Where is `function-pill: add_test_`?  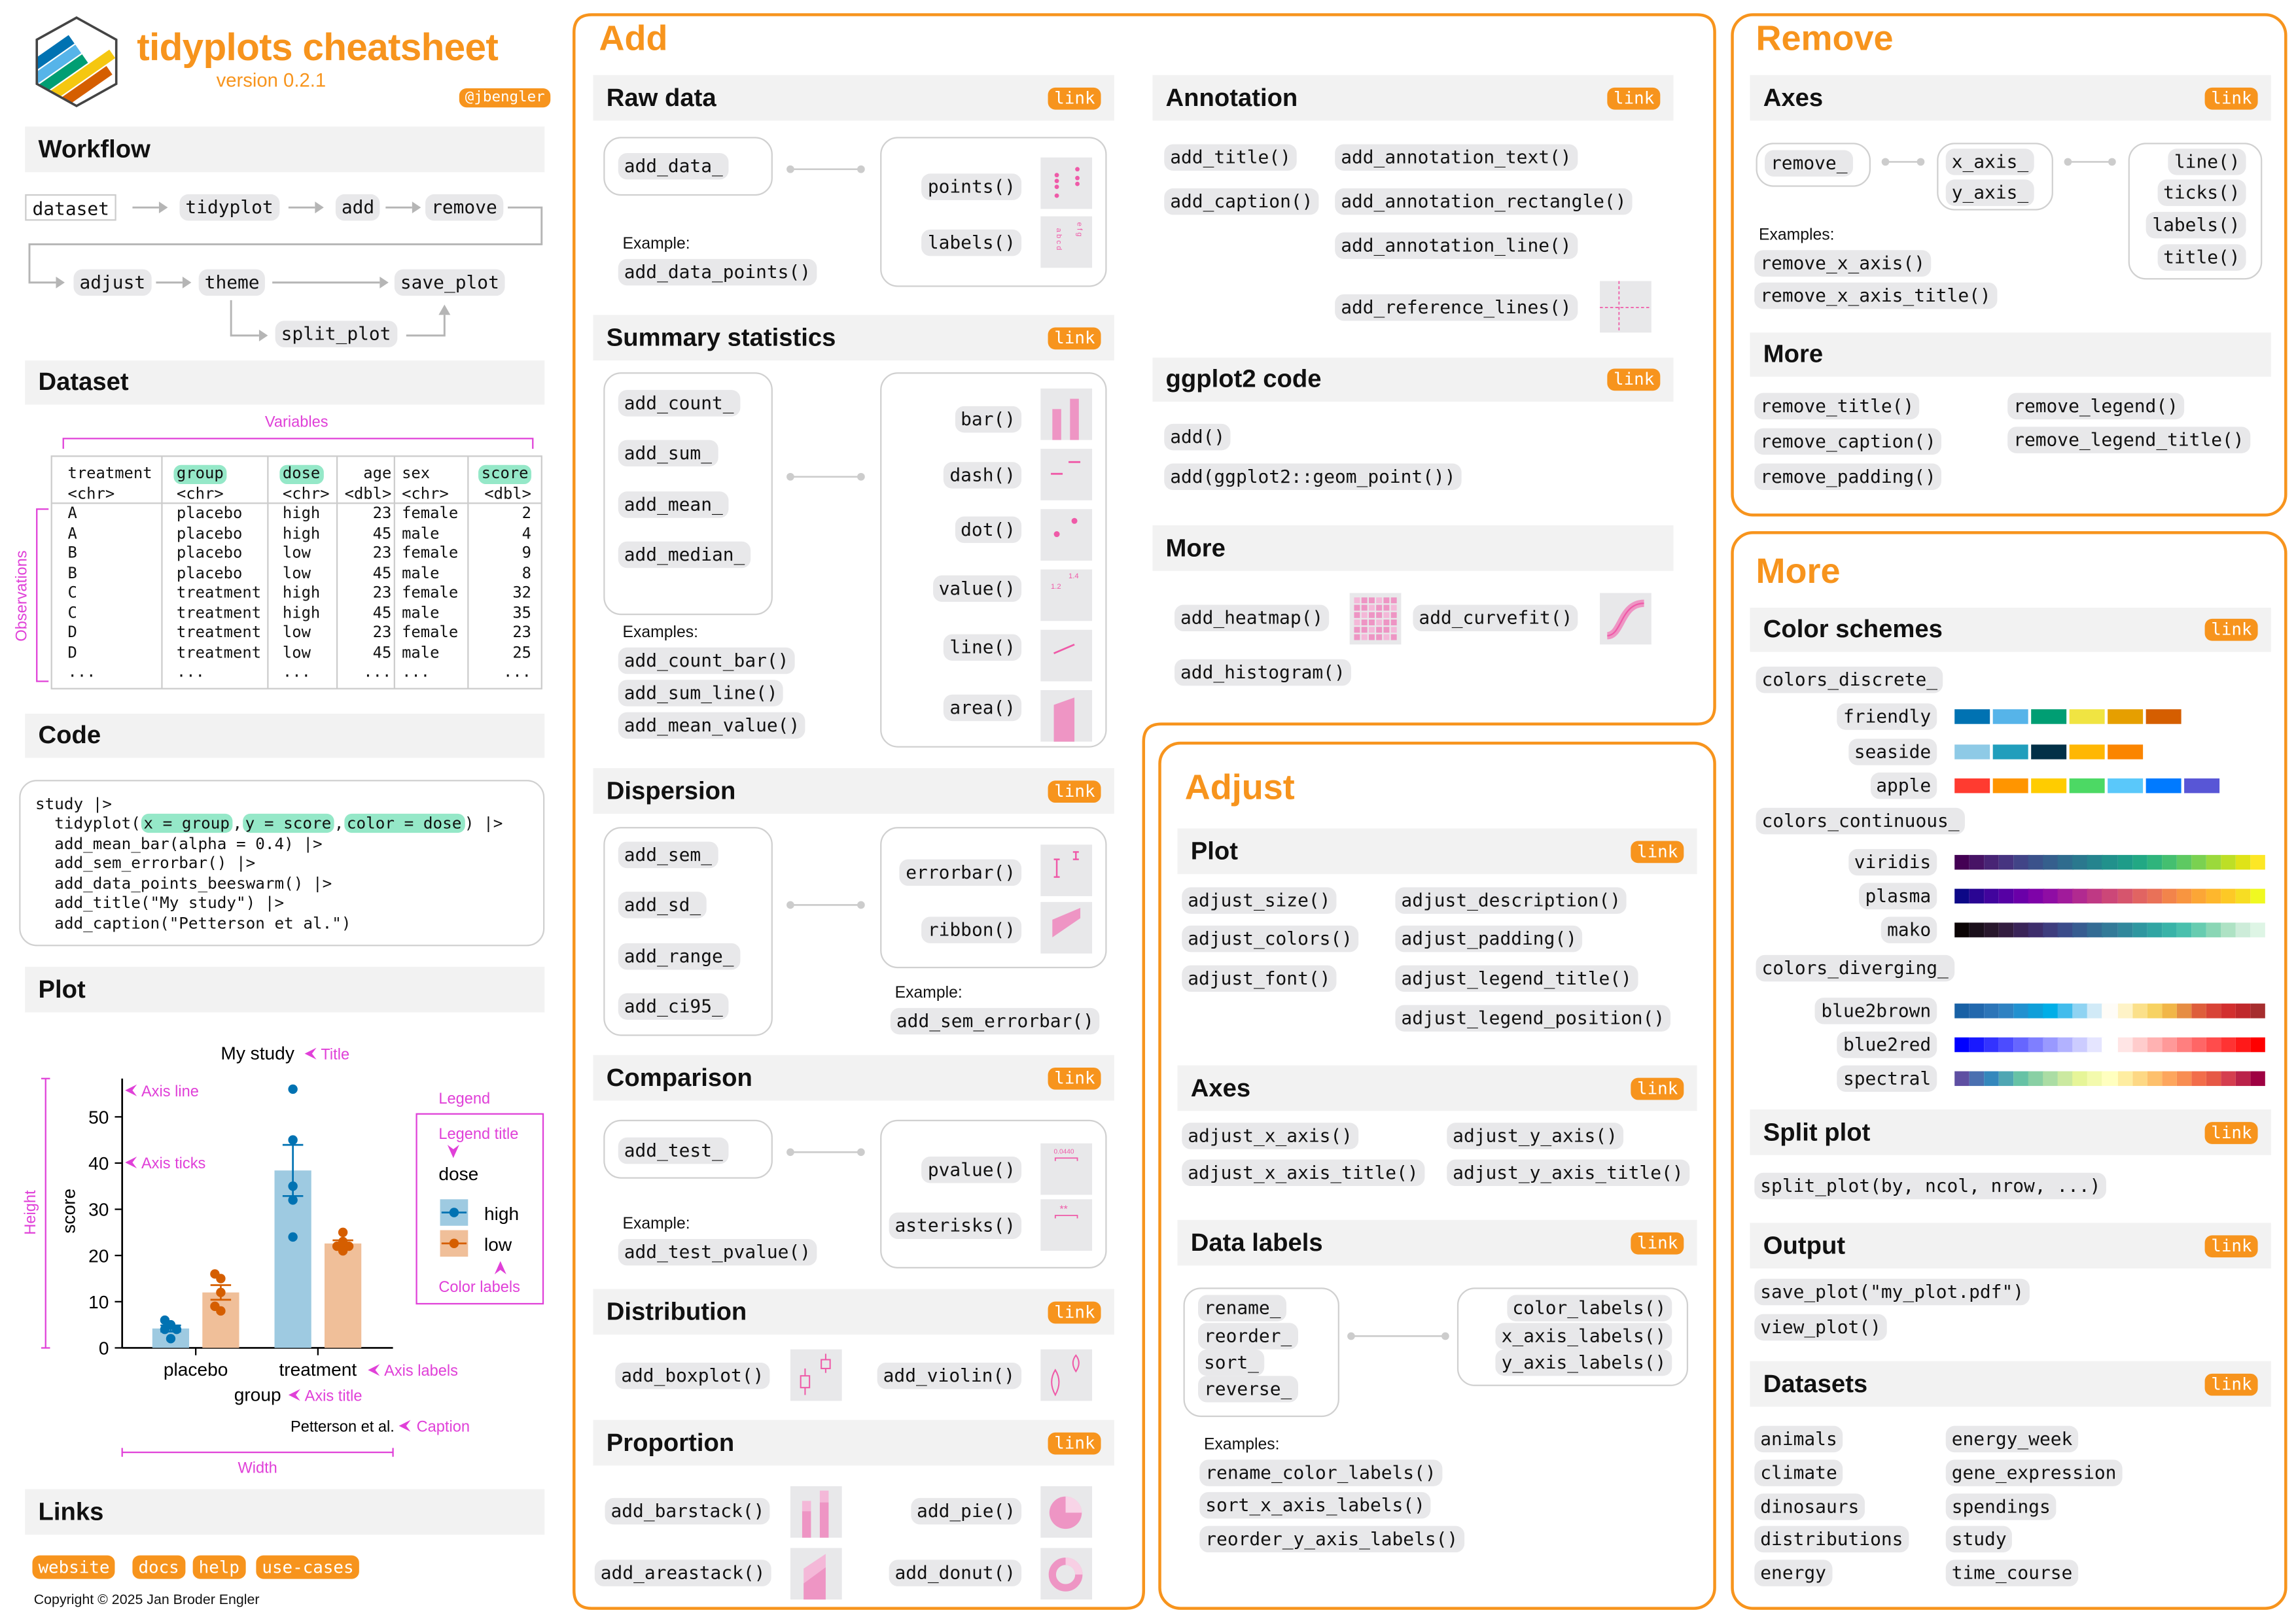
function-pill: add_test_ is located at coordinates (674, 1150).